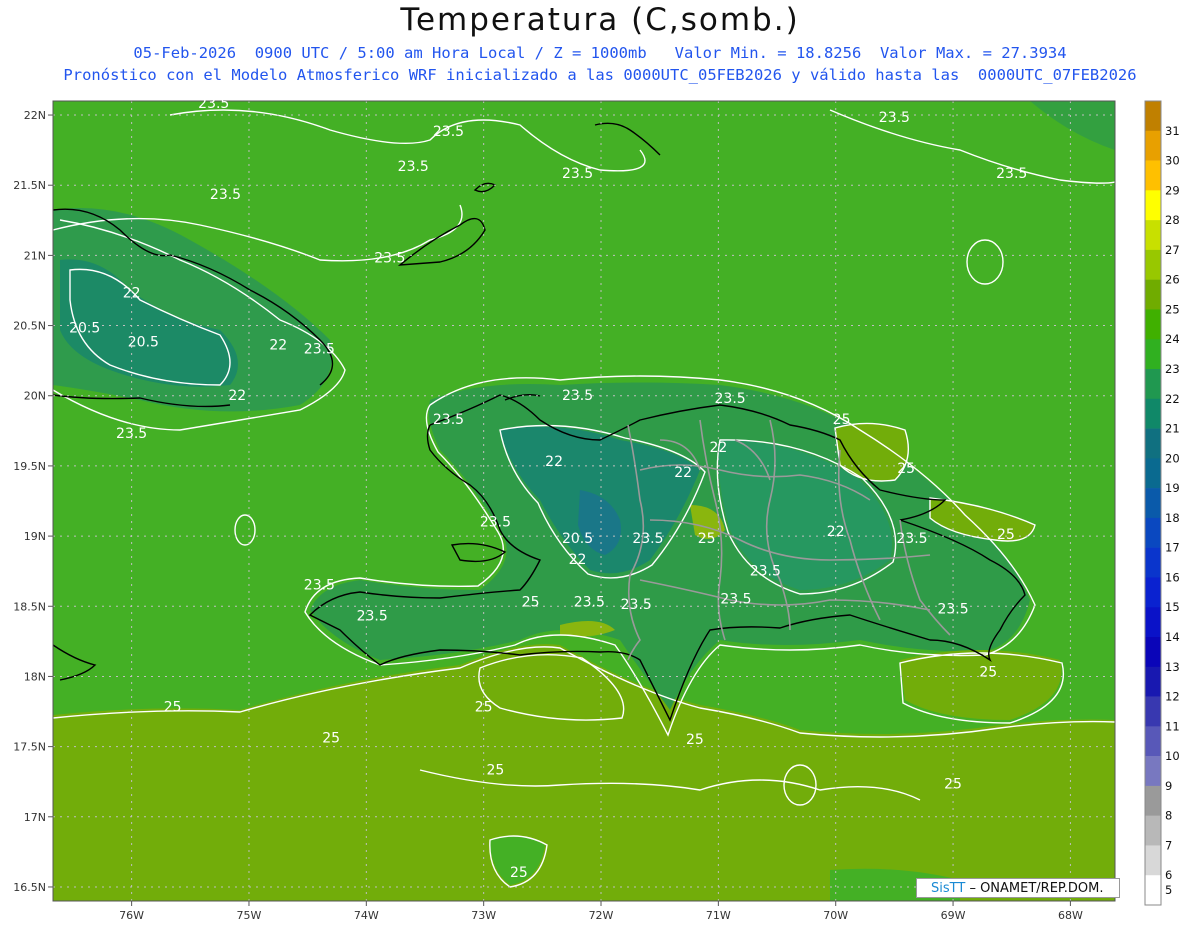  What do you see at coordinates (1172, 726) in the screenshot?
I see `colorbar-label: 11` at bounding box center [1172, 726].